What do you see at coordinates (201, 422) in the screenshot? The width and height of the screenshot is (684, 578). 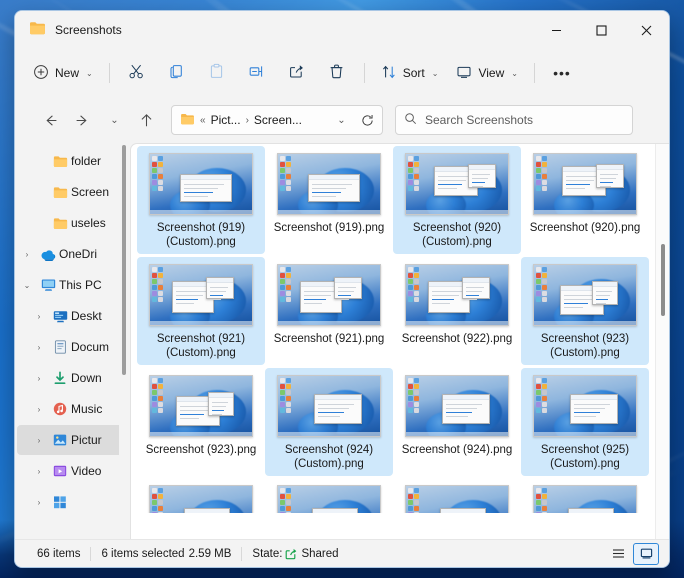 I see `file-tile: Screenshot (923).png` at bounding box center [201, 422].